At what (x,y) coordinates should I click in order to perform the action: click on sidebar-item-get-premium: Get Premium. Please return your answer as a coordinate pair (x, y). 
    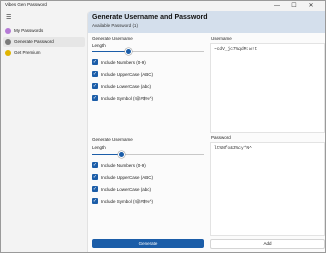
    Looking at the image, I should click on (44, 53).